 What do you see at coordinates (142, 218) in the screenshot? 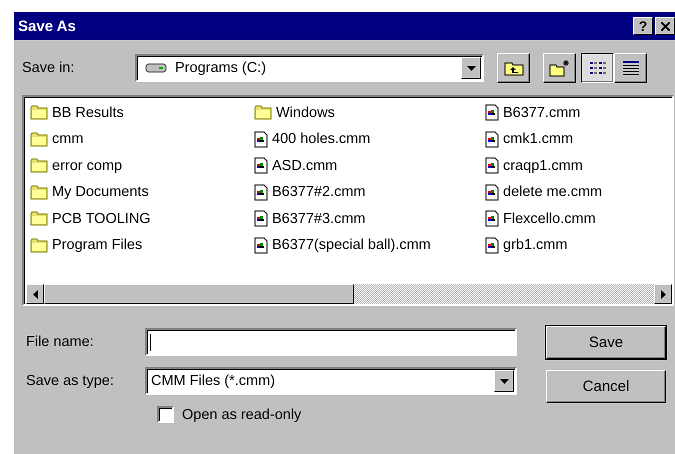
I see `folder-item: PCB TOOLING` at bounding box center [142, 218].